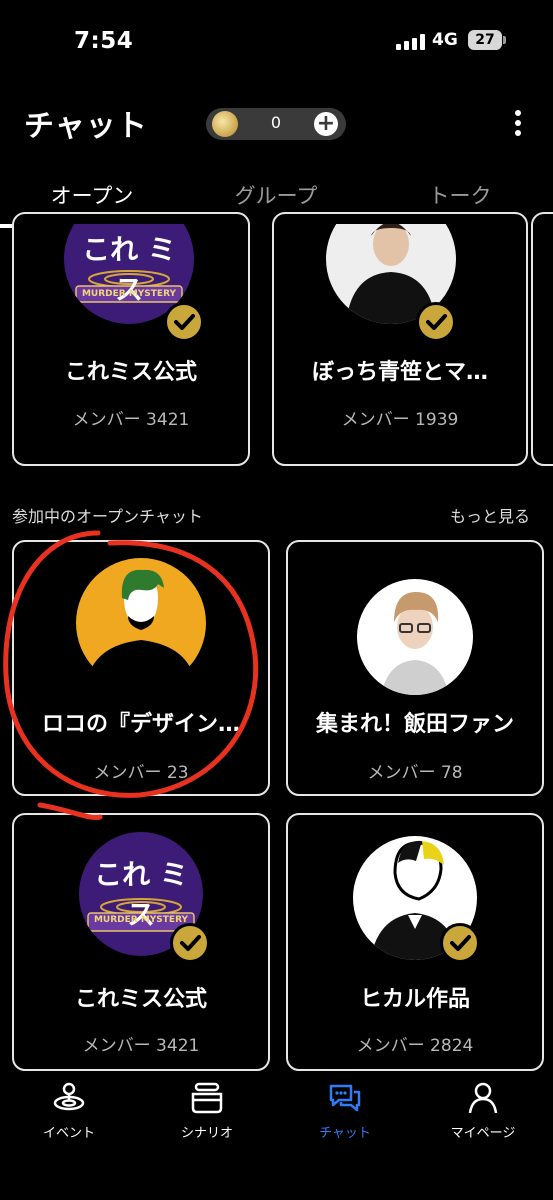 The width and height of the screenshot is (553, 1200). What do you see at coordinates (207, 1098) in the screenshot?
I see `scenario-icon` at bounding box center [207, 1098].